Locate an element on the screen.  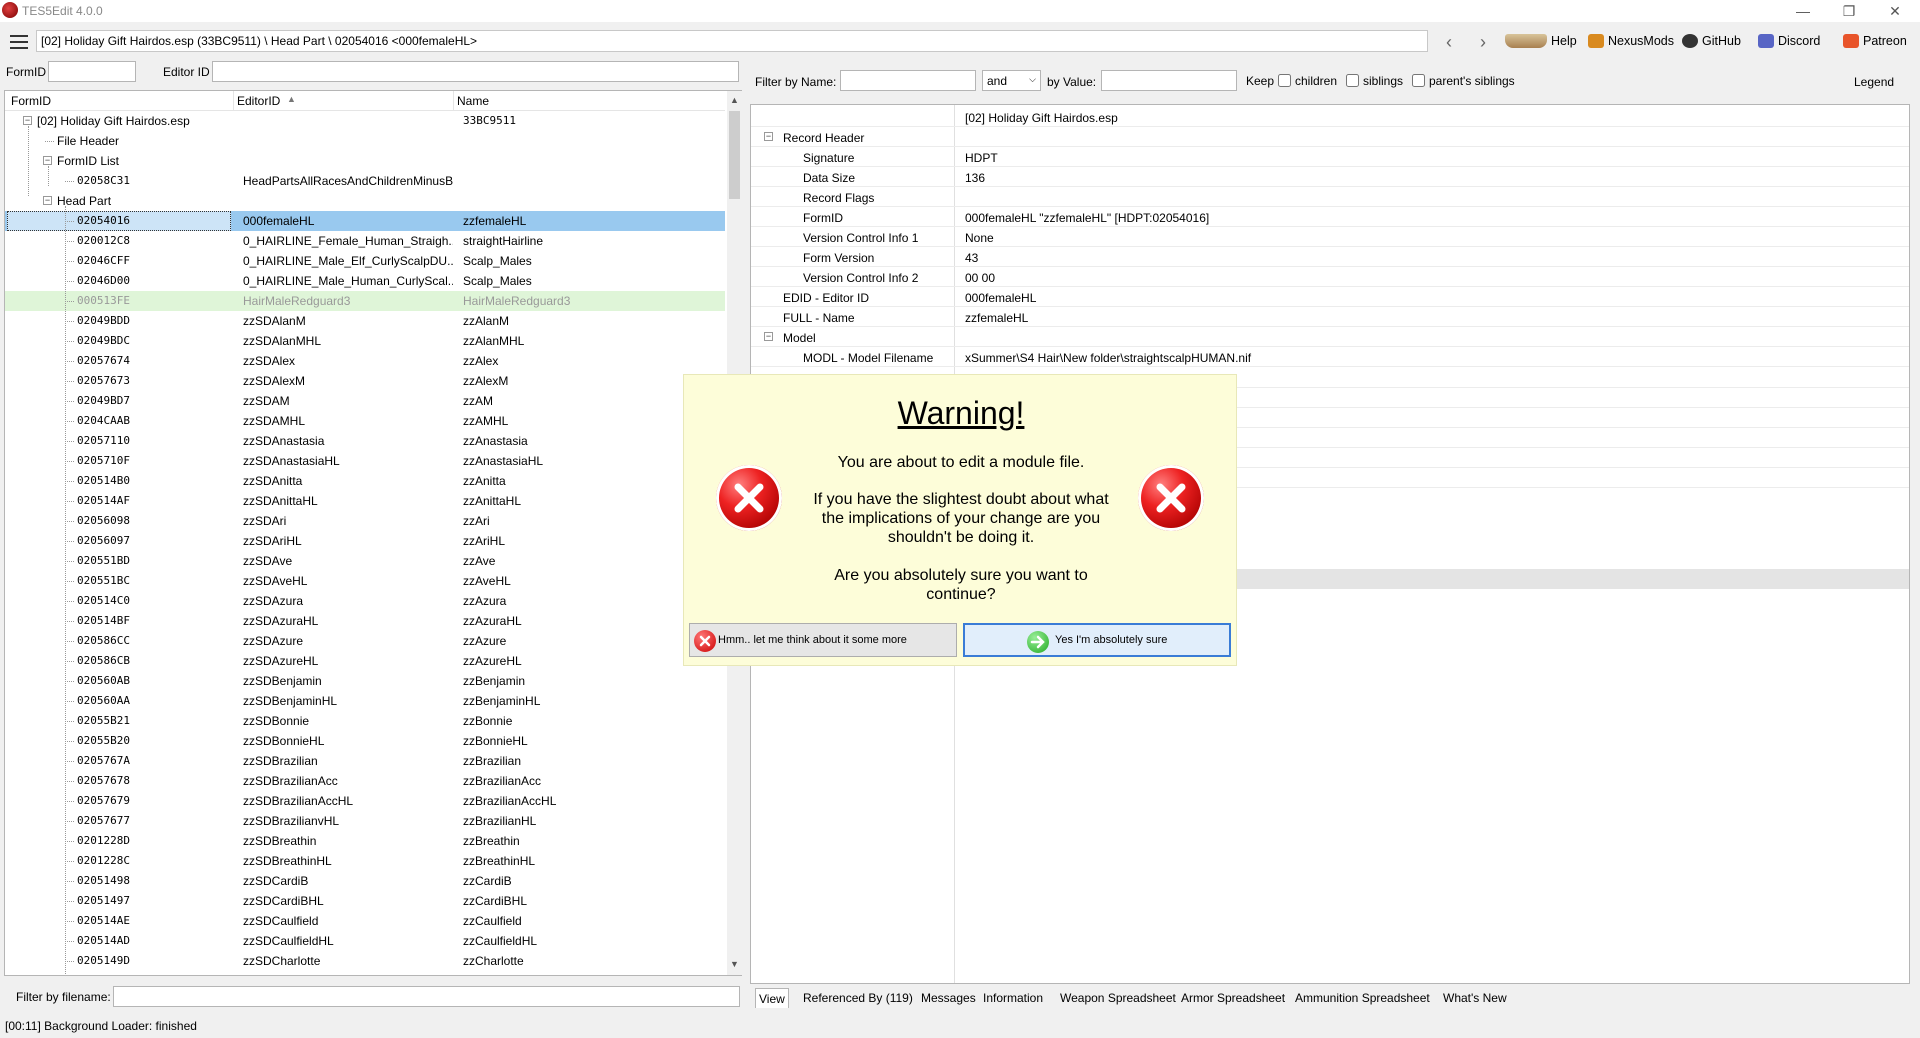
scroll-up-icon: ▲ is located at coordinates (734, 100).